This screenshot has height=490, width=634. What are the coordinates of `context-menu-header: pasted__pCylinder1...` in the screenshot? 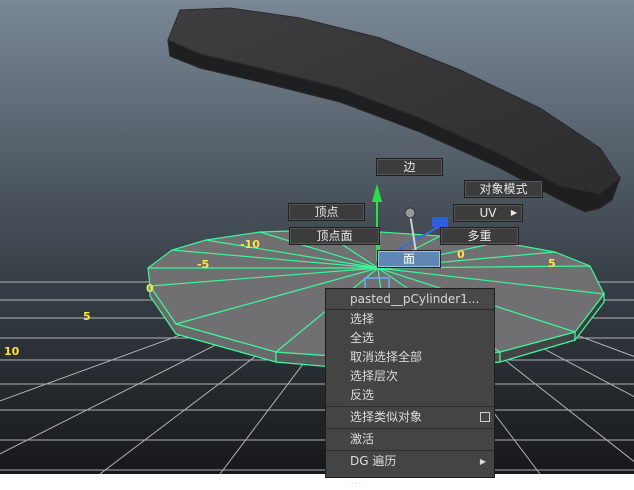 It's located at (410, 299).